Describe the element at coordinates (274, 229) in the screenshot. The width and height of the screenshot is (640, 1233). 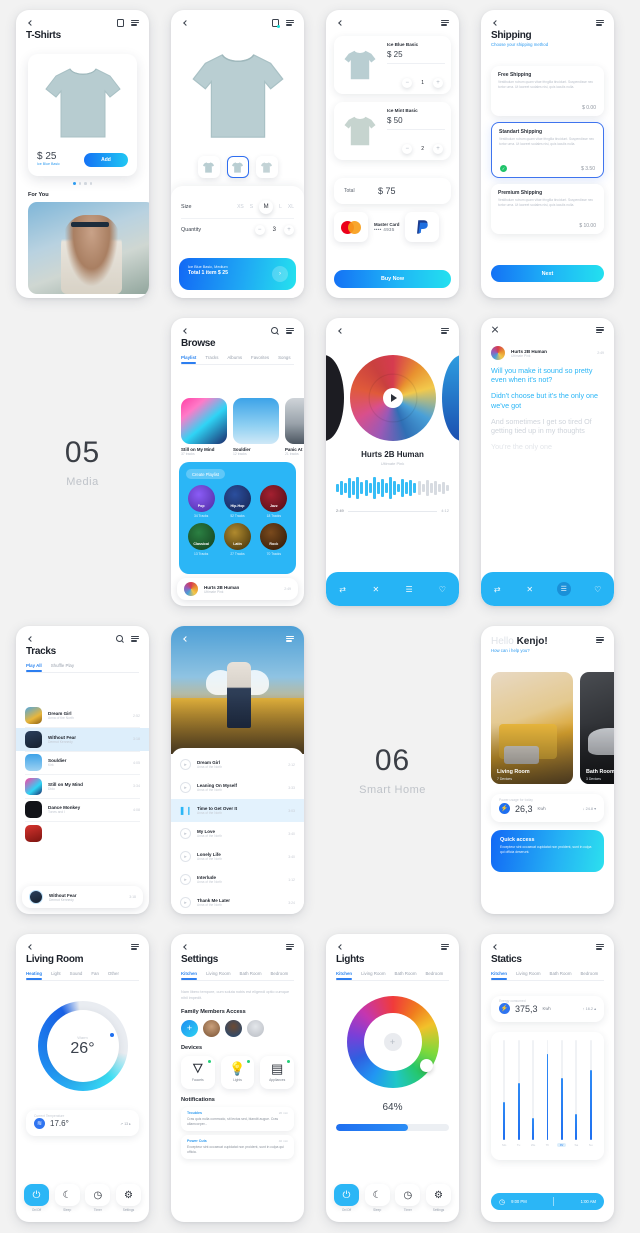
I see `quantity-stepper: − 3 +` at that location.